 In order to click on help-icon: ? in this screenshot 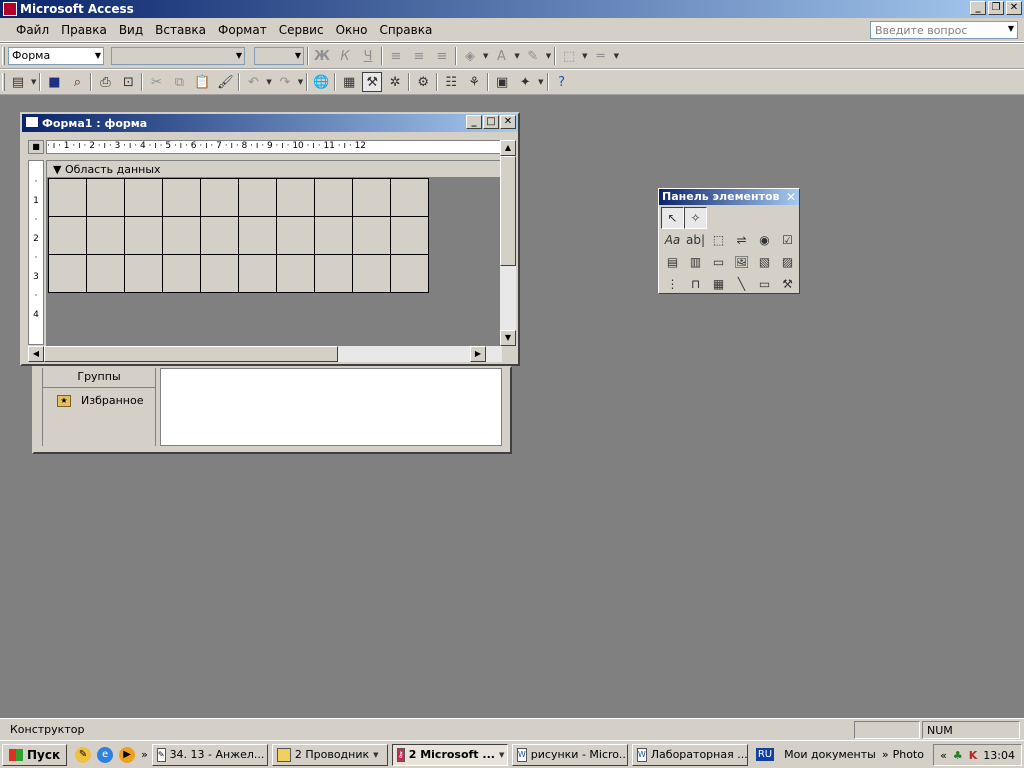, I will do `click(562, 82)`.